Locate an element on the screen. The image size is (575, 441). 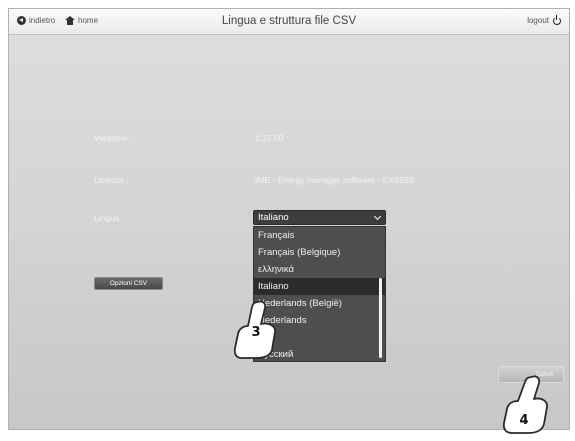
callout-number-3: 3 is located at coordinates (255, 332).